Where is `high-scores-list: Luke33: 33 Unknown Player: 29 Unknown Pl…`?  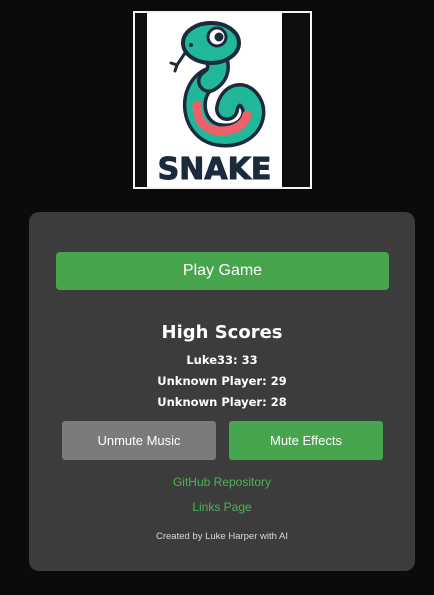 high-scores-list: Luke33: 33 Unknown Player: 29 Unknown Pl… is located at coordinates (222, 381).